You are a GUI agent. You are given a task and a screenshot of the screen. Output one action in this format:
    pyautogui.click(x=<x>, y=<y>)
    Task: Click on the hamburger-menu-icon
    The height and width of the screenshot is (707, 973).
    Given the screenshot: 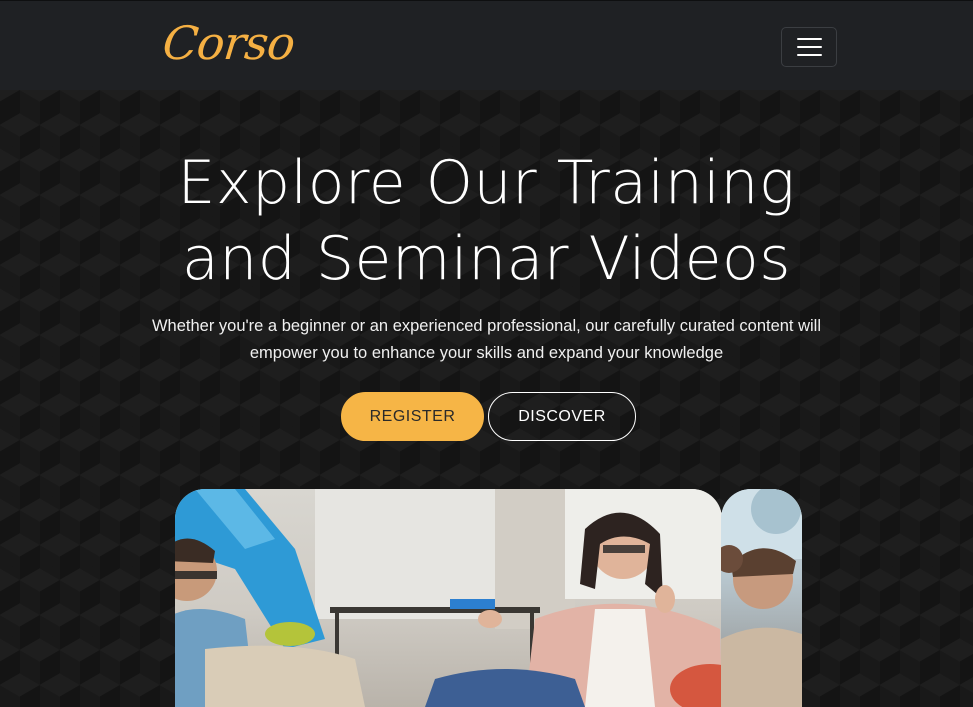 What is the action you would take?
    pyautogui.click(x=809, y=47)
    